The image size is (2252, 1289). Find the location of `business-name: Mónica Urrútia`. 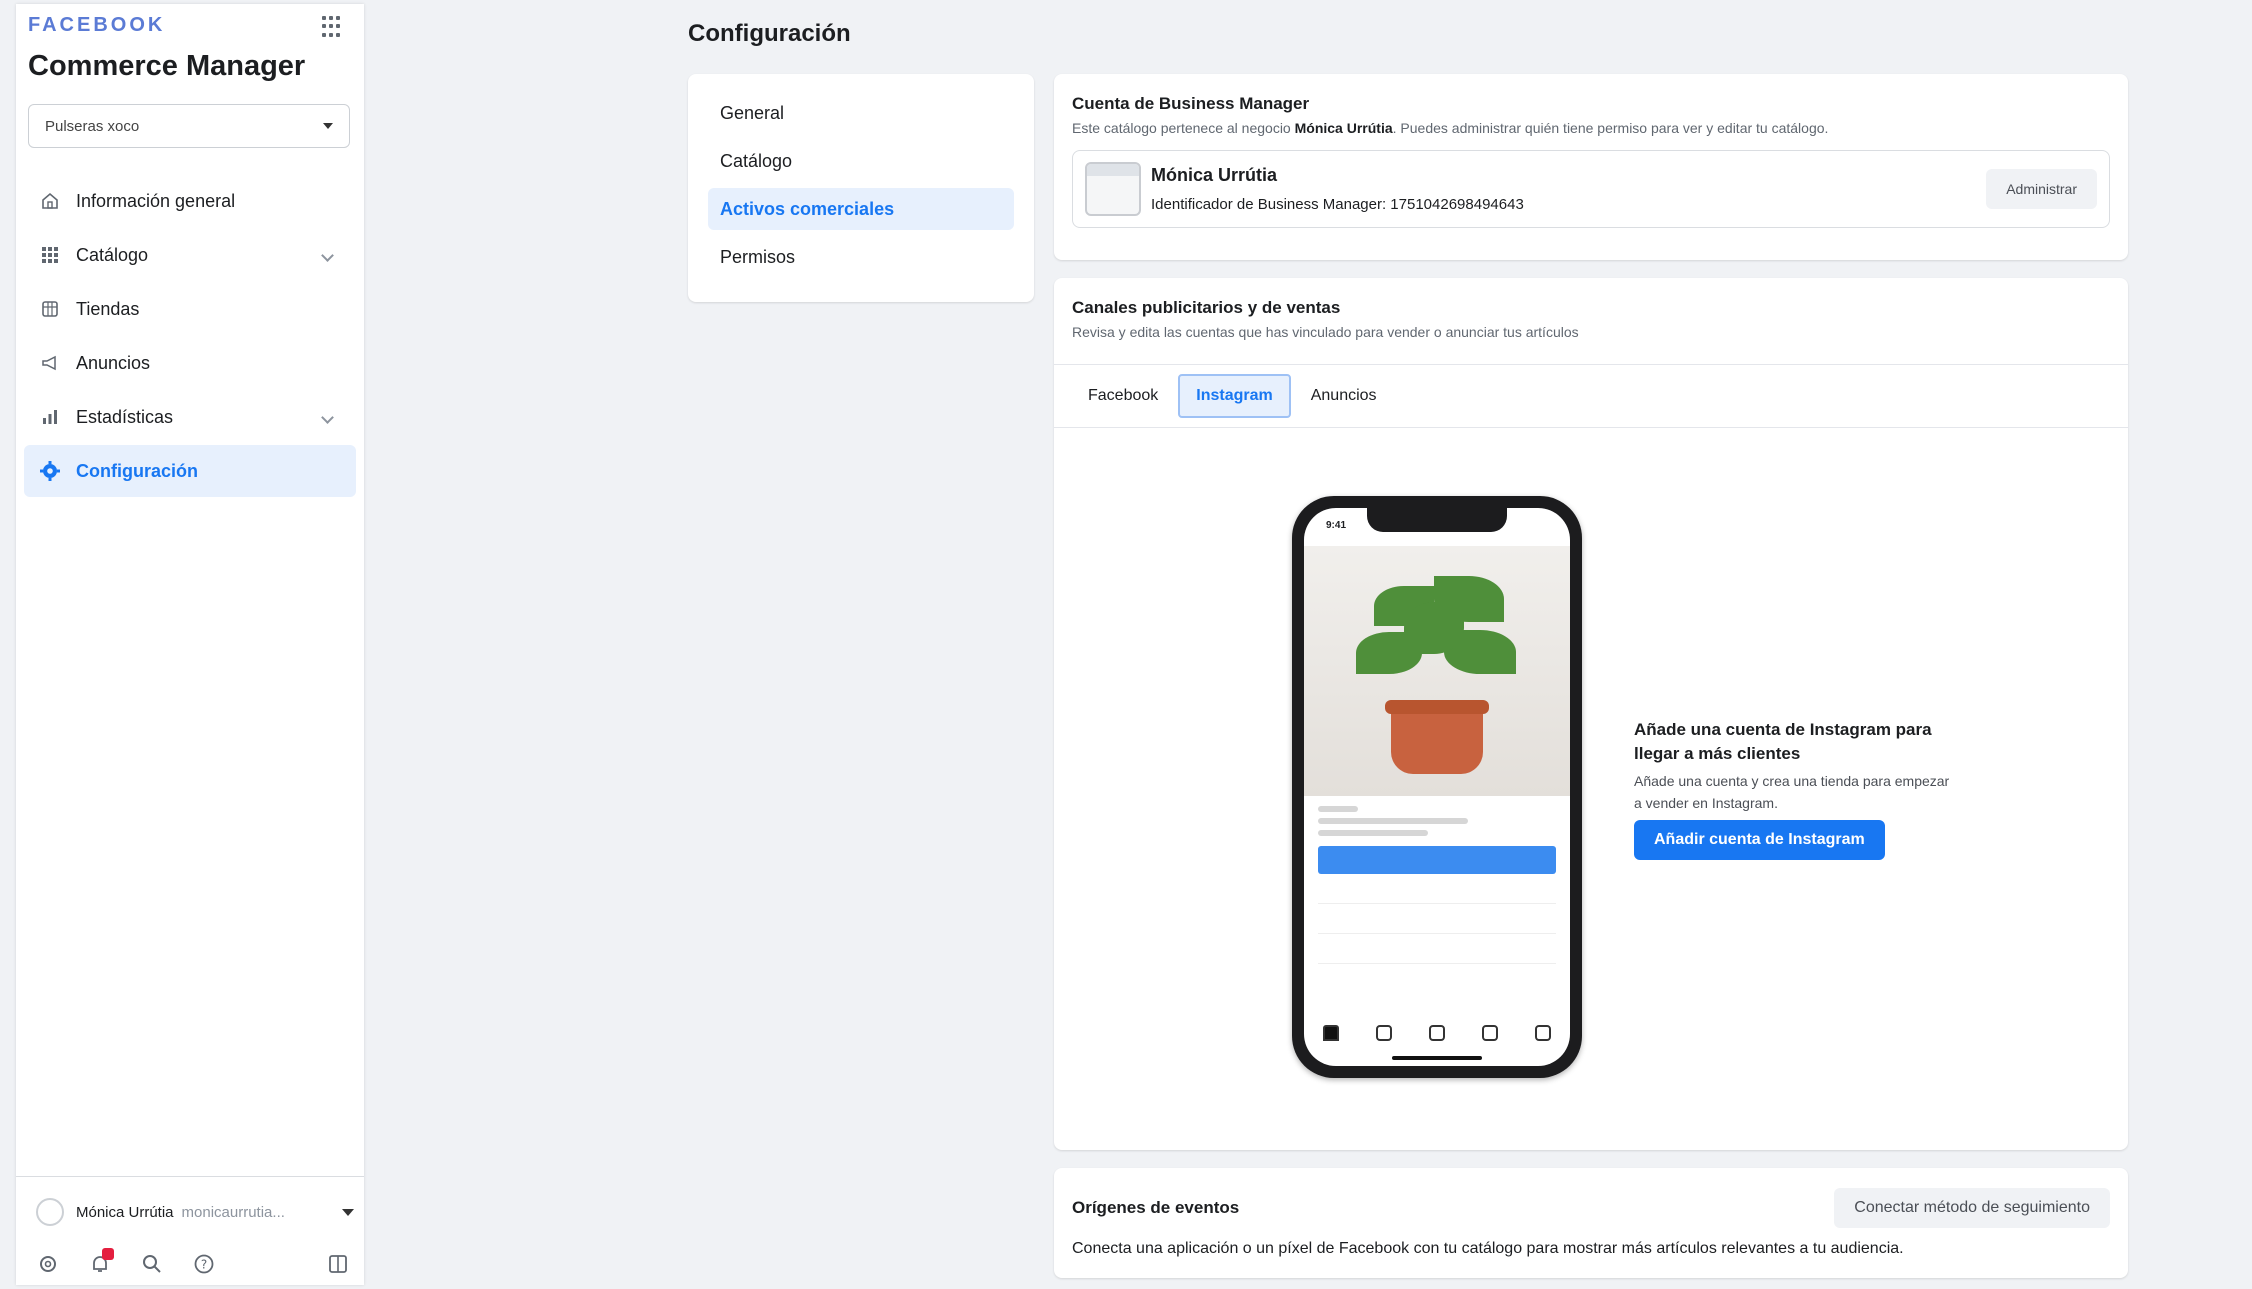

business-name: Mónica Urrútia is located at coordinates (1343, 128).